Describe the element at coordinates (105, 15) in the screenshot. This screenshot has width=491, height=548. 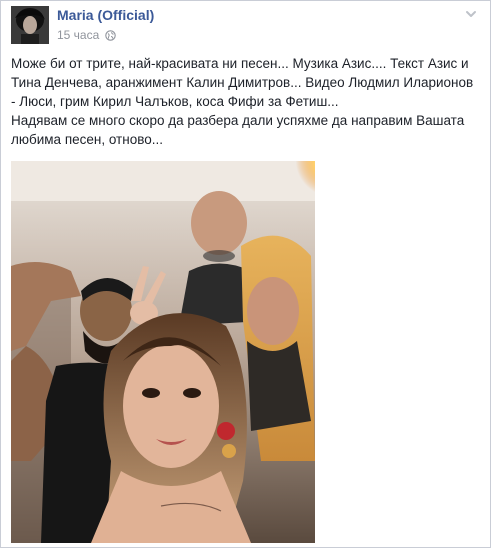
I see `author-name: Maria (Official)` at that location.